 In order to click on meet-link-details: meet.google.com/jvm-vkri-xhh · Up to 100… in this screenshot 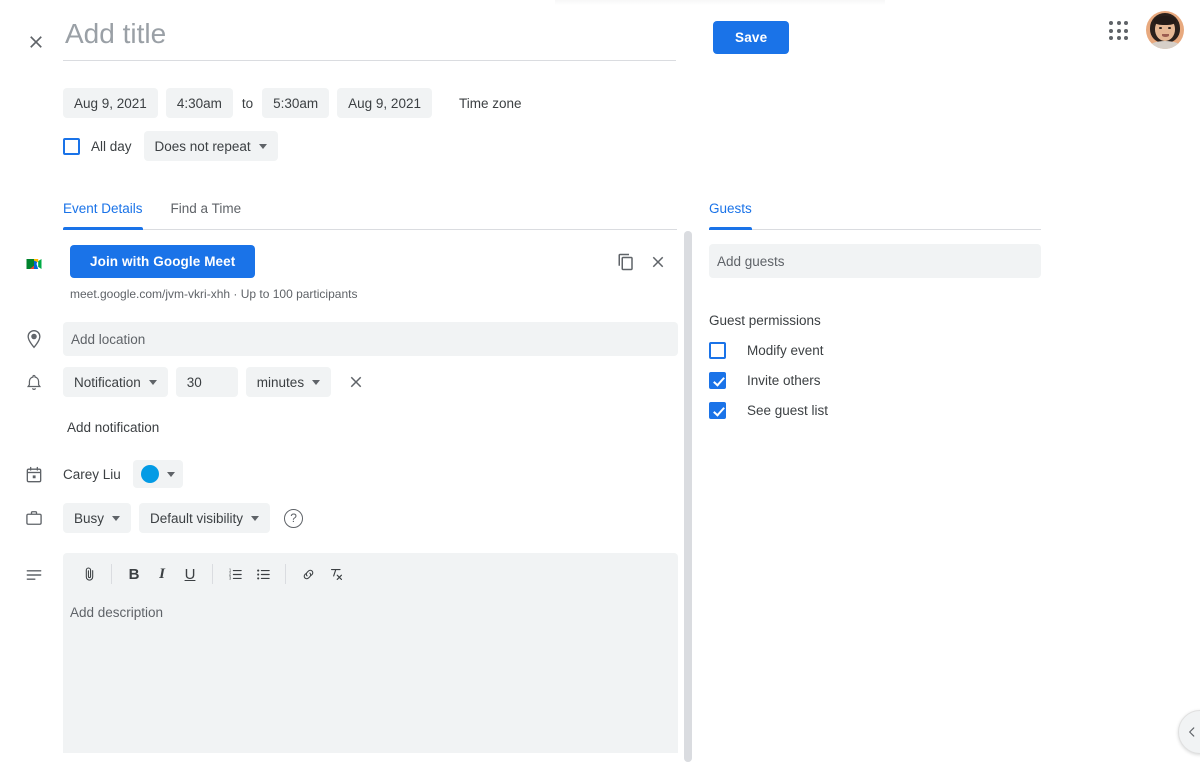, I will do `click(214, 294)`.